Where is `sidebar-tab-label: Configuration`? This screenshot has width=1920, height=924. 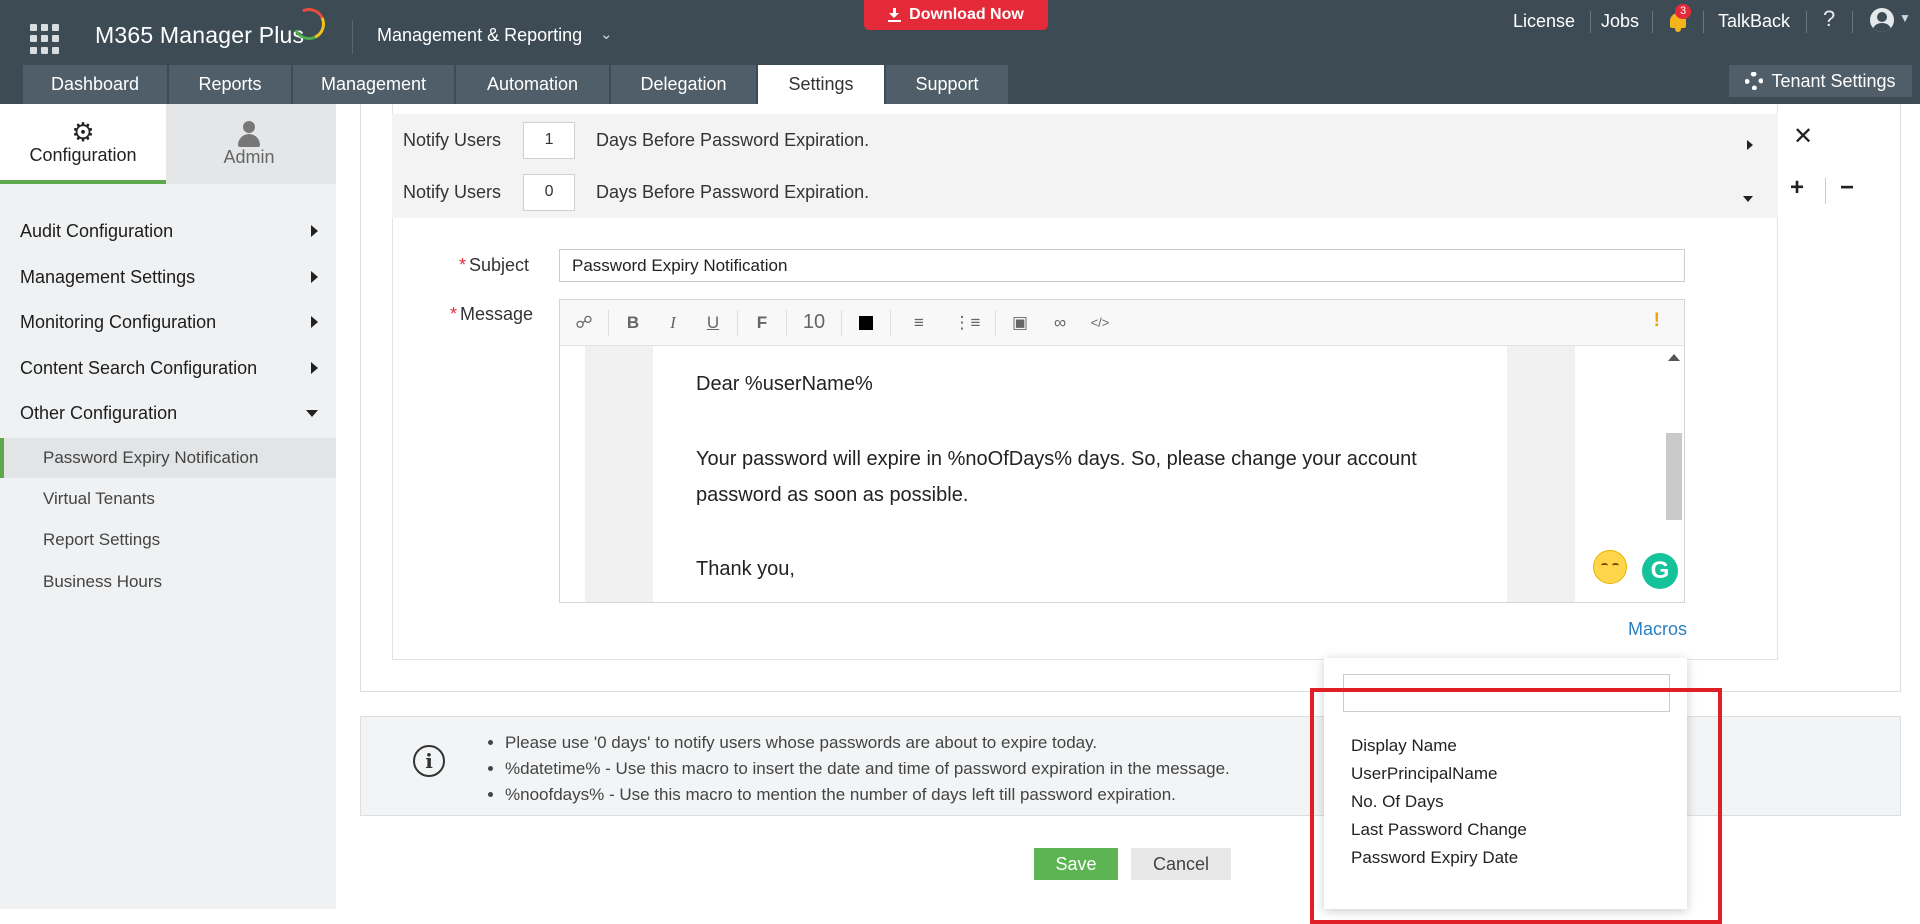
sidebar-tab-label: Configuration is located at coordinates (83, 154).